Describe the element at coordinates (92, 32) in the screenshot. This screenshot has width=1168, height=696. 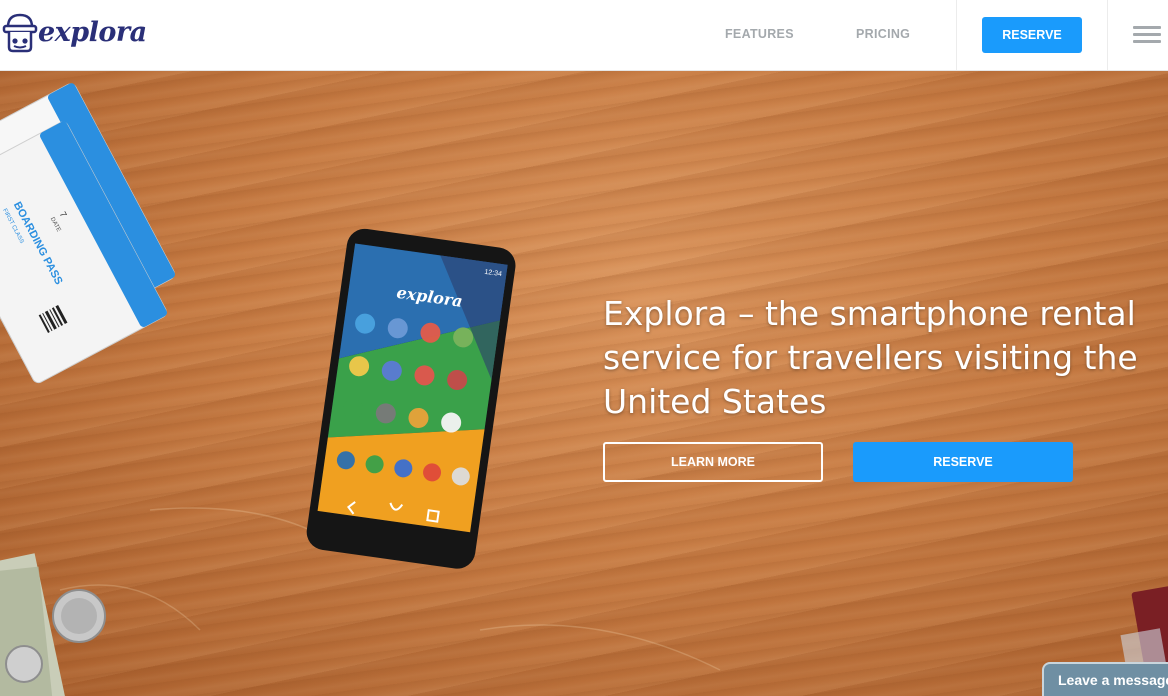
I see `logo-wordmark: explora` at that location.